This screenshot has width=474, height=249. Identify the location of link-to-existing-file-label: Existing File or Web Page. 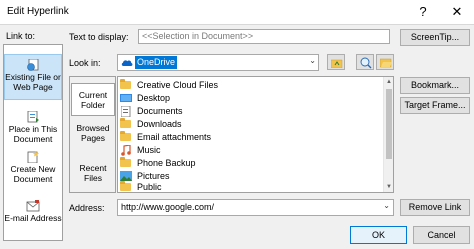
(33, 82).